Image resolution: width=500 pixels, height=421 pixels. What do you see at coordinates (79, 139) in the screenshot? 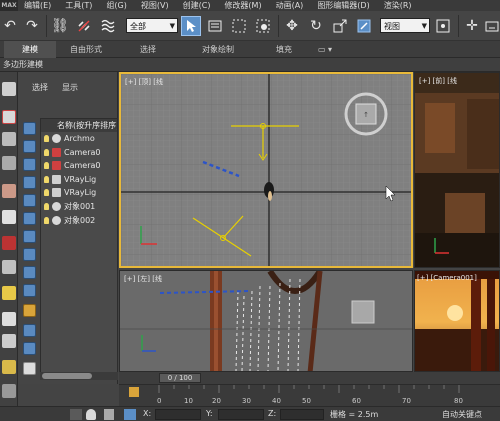
I see `list-item: Archmo` at bounding box center [79, 139].